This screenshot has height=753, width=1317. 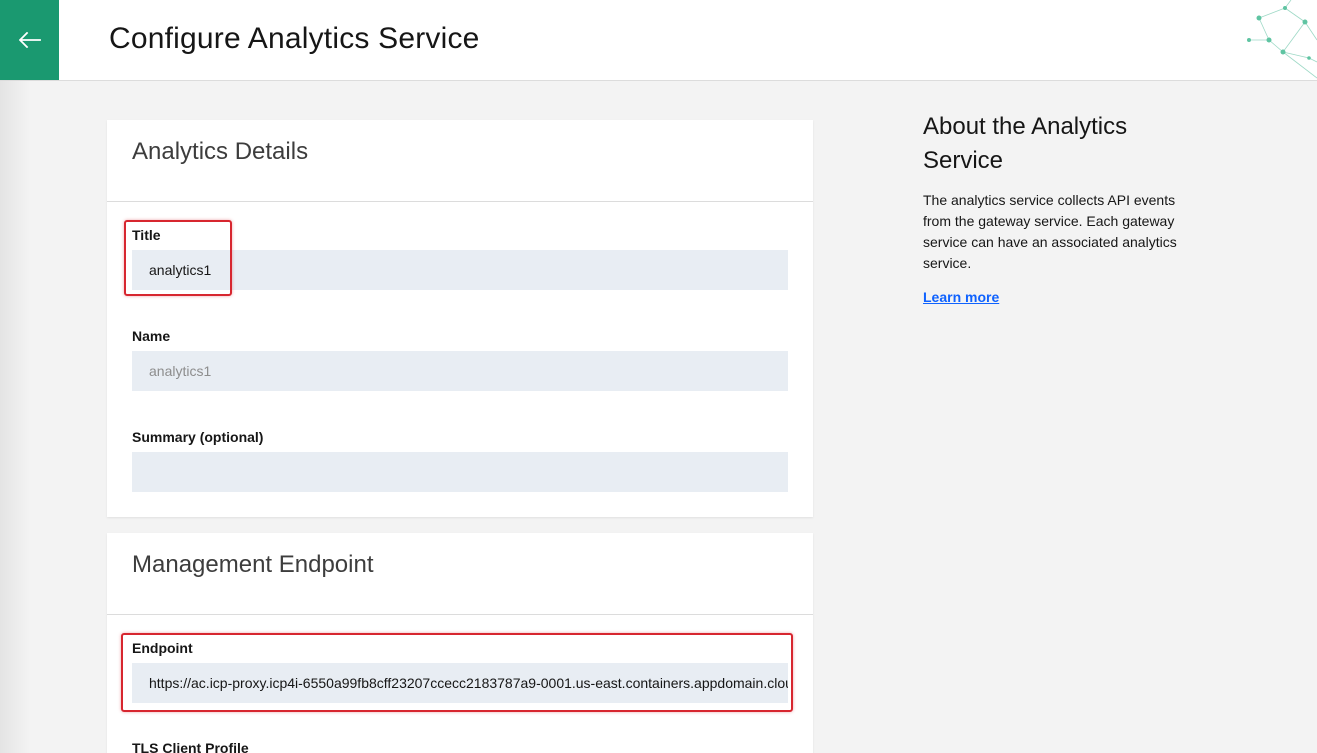 I want to click on learn-more-link: Learn more, so click(x=961, y=297).